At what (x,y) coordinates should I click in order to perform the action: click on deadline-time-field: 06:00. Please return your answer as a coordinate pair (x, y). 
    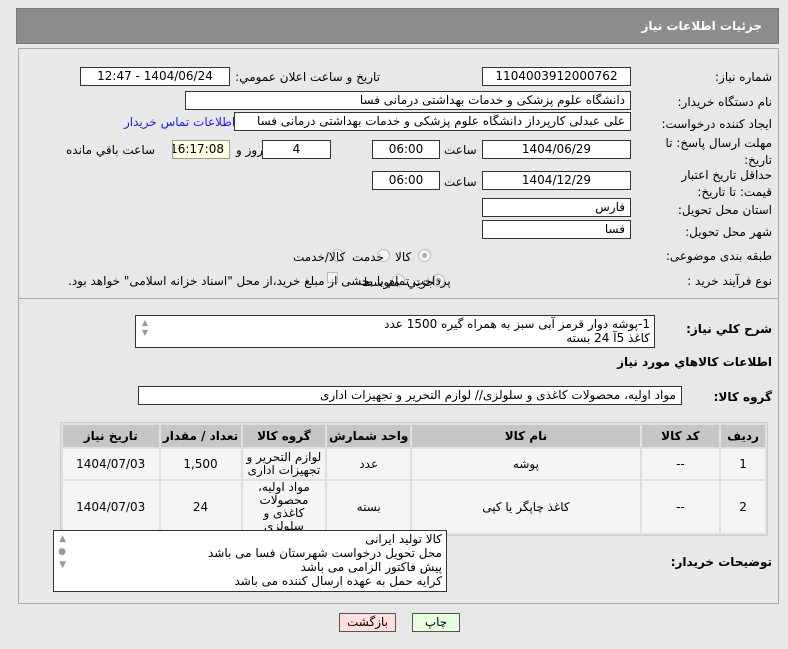
    Looking at the image, I should click on (406, 149).